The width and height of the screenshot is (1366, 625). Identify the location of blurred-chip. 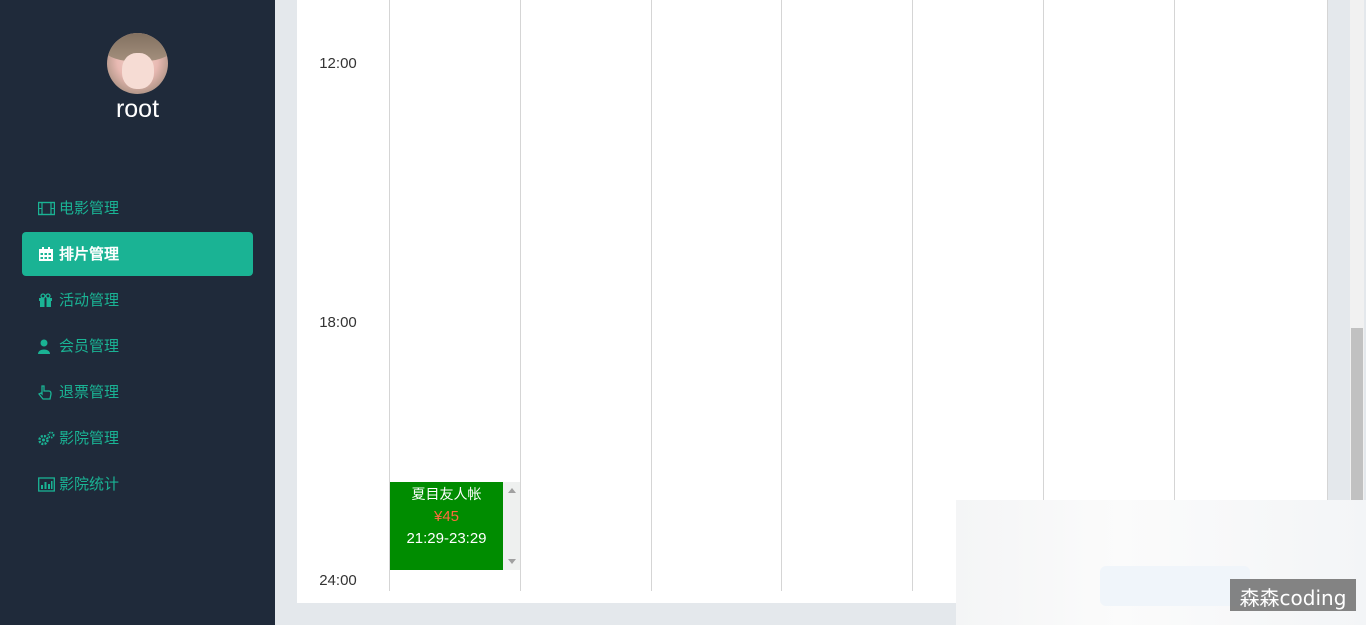
(1175, 586).